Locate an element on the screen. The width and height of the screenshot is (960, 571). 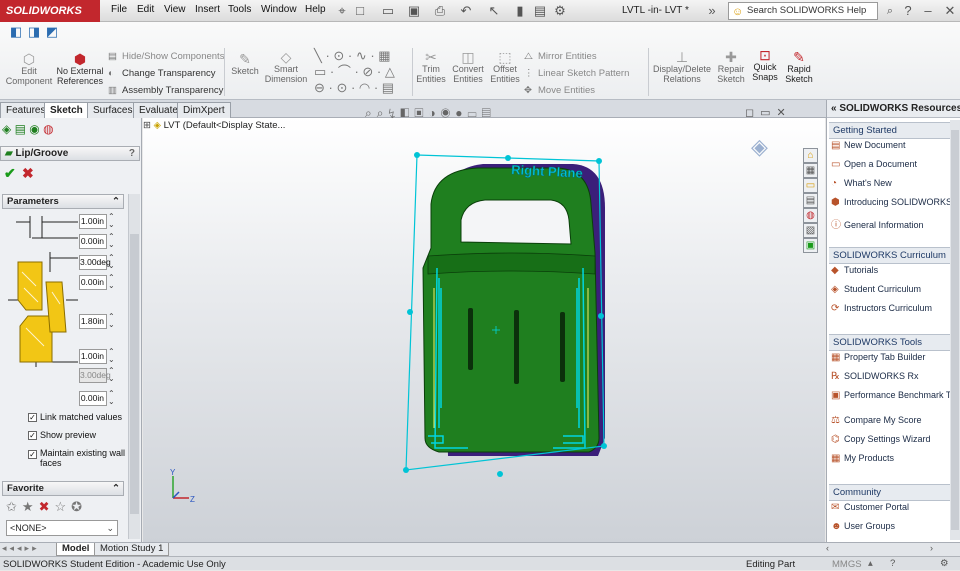
favorite-load-icon: ✪ is located at coordinates (79, 506).